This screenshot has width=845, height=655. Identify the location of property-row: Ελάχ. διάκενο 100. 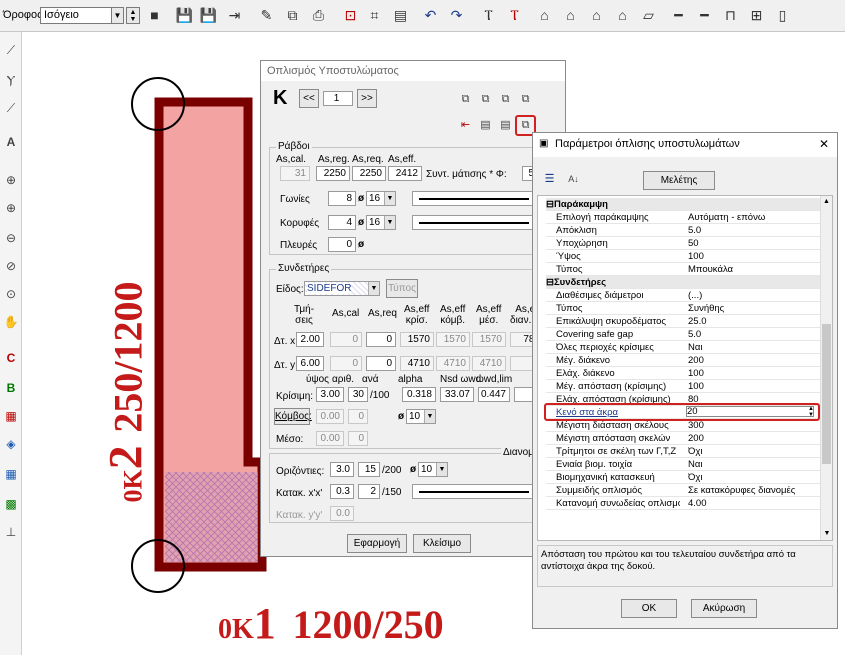
(683, 373).